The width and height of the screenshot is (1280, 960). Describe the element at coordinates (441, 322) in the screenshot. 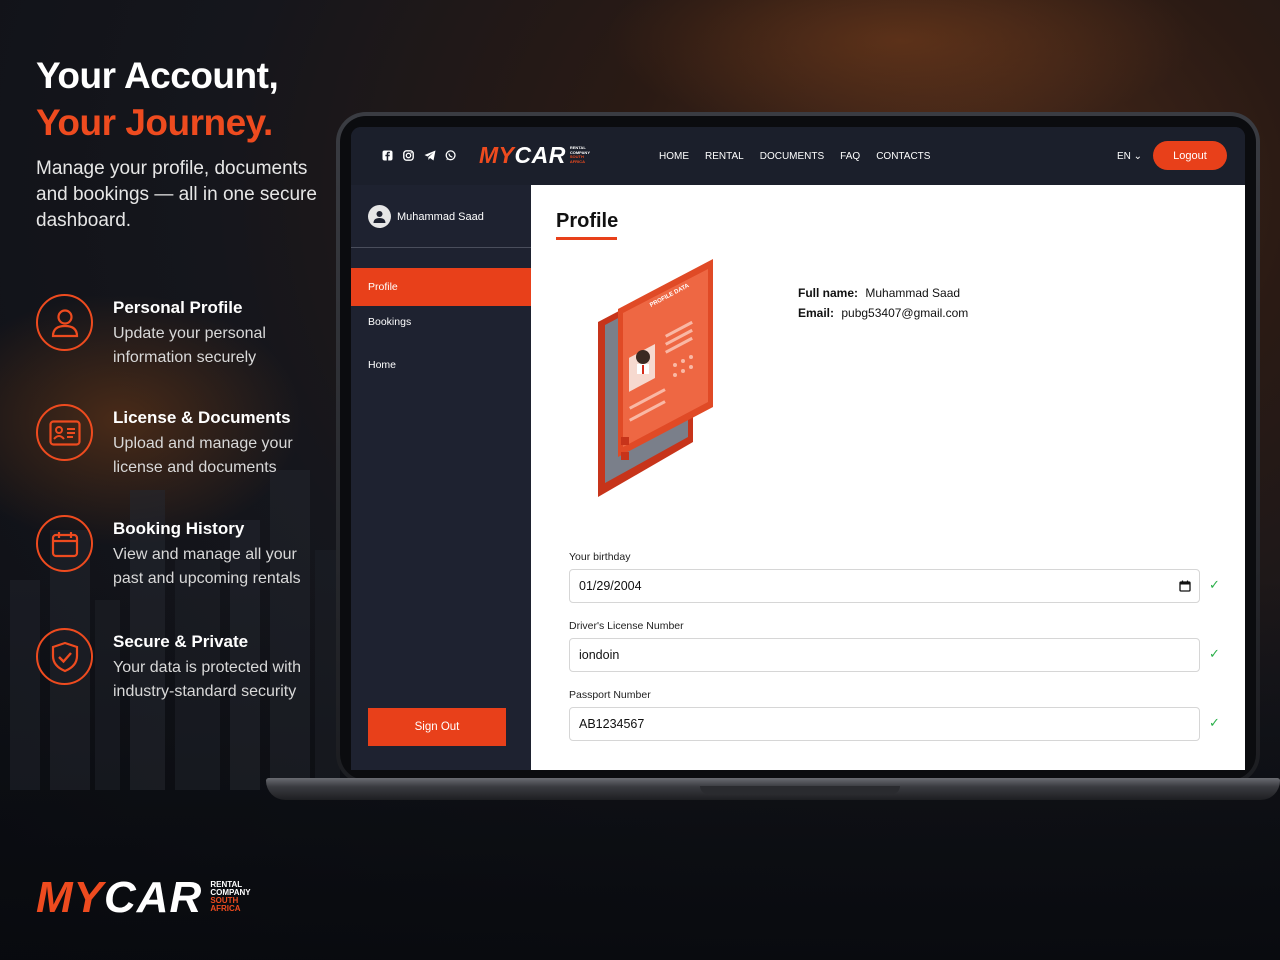

I see `sidebar-item-bookings: Bookings` at that location.